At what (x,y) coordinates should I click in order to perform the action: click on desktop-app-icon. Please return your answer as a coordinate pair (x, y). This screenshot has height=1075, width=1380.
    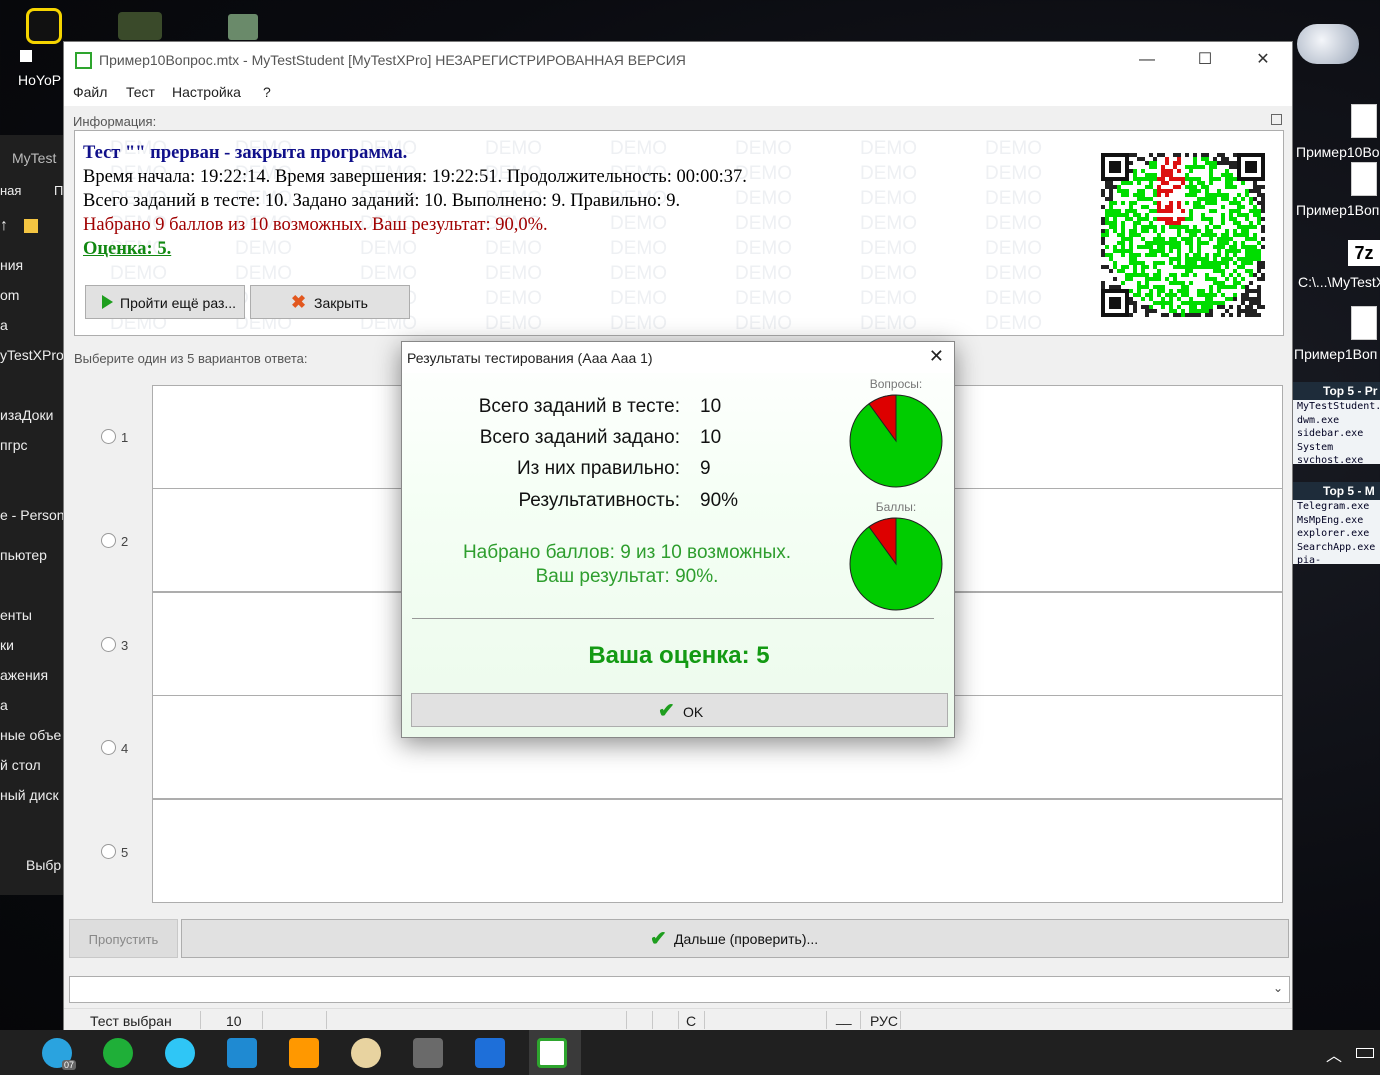
    Looking at the image, I should click on (140, 26).